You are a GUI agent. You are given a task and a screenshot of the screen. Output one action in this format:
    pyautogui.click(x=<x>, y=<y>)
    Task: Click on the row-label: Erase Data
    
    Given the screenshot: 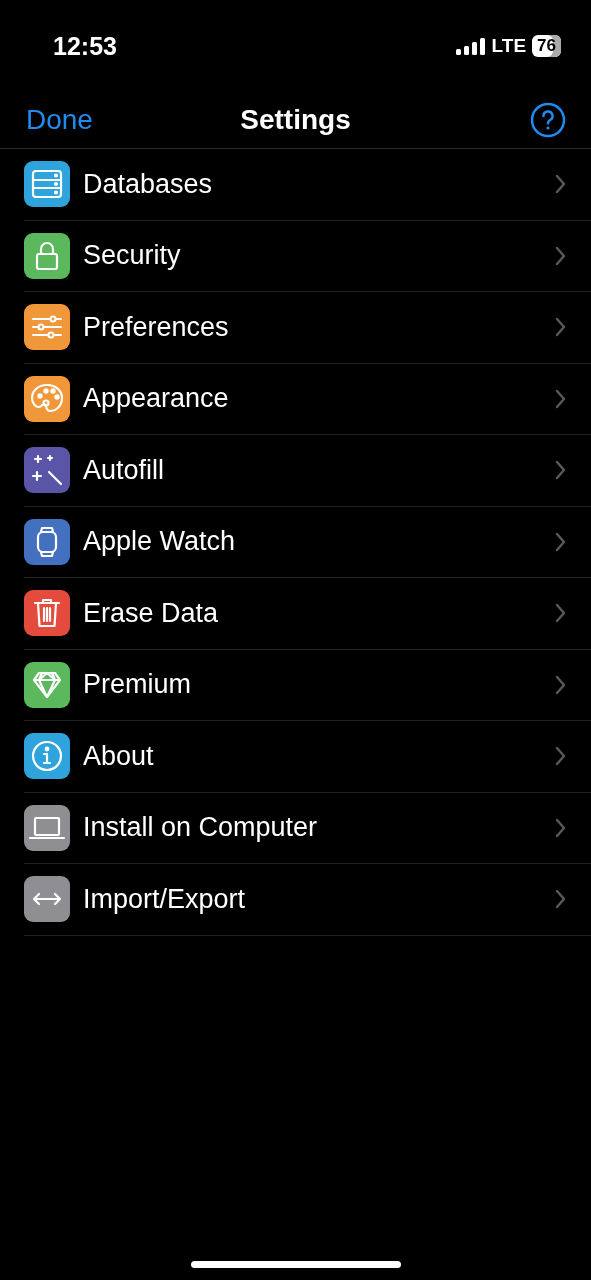 What is the action you would take?
    pyautogui.click(x=151, y=613)
    